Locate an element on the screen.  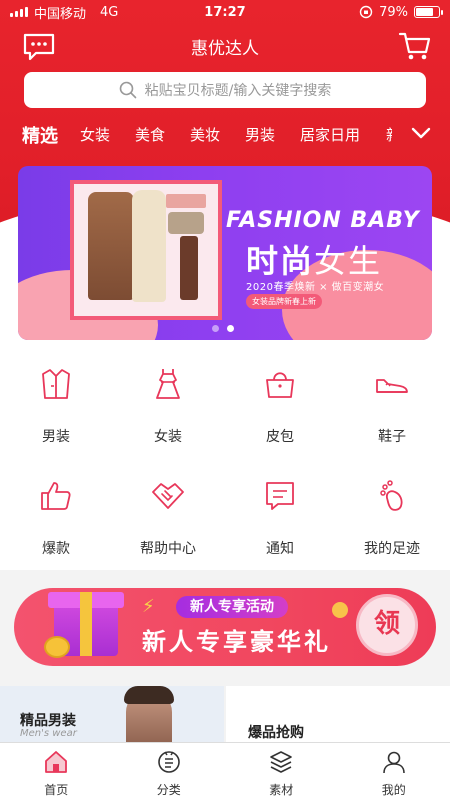
grid-item-womens: 女装 is located at coordinates (168, 406).